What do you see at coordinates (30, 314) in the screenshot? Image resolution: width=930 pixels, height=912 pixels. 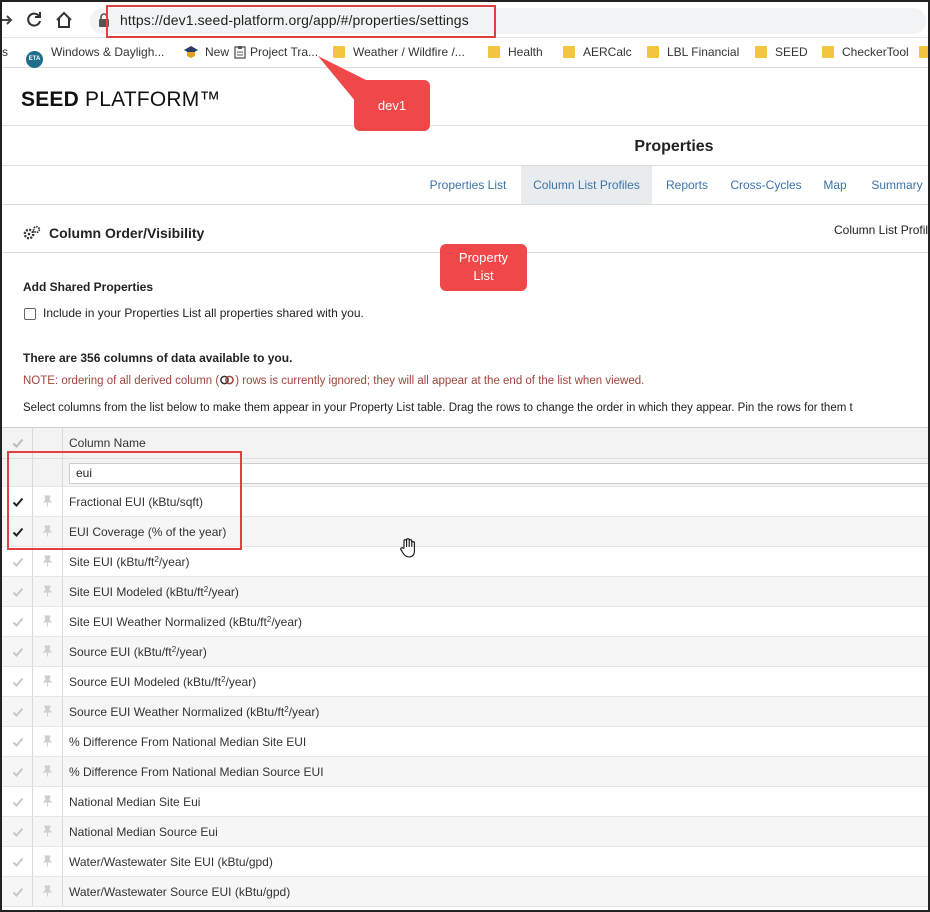 I see `shared-properties-checkbox` at bounding box center [30, 314].